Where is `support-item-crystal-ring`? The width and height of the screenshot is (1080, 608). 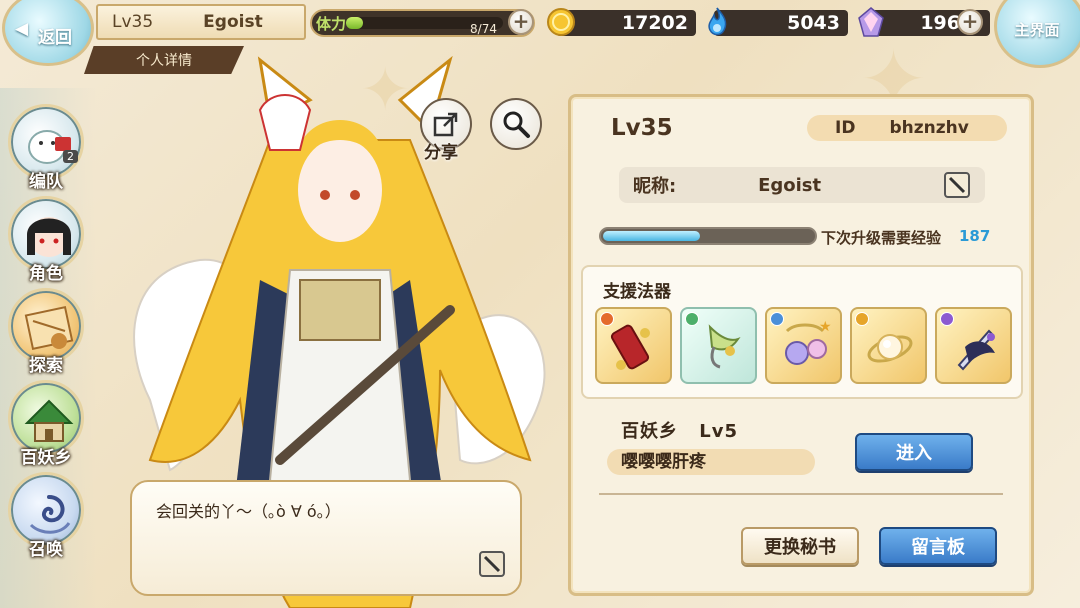
support-item-crystal-ring is located at coordinates (888, 345).